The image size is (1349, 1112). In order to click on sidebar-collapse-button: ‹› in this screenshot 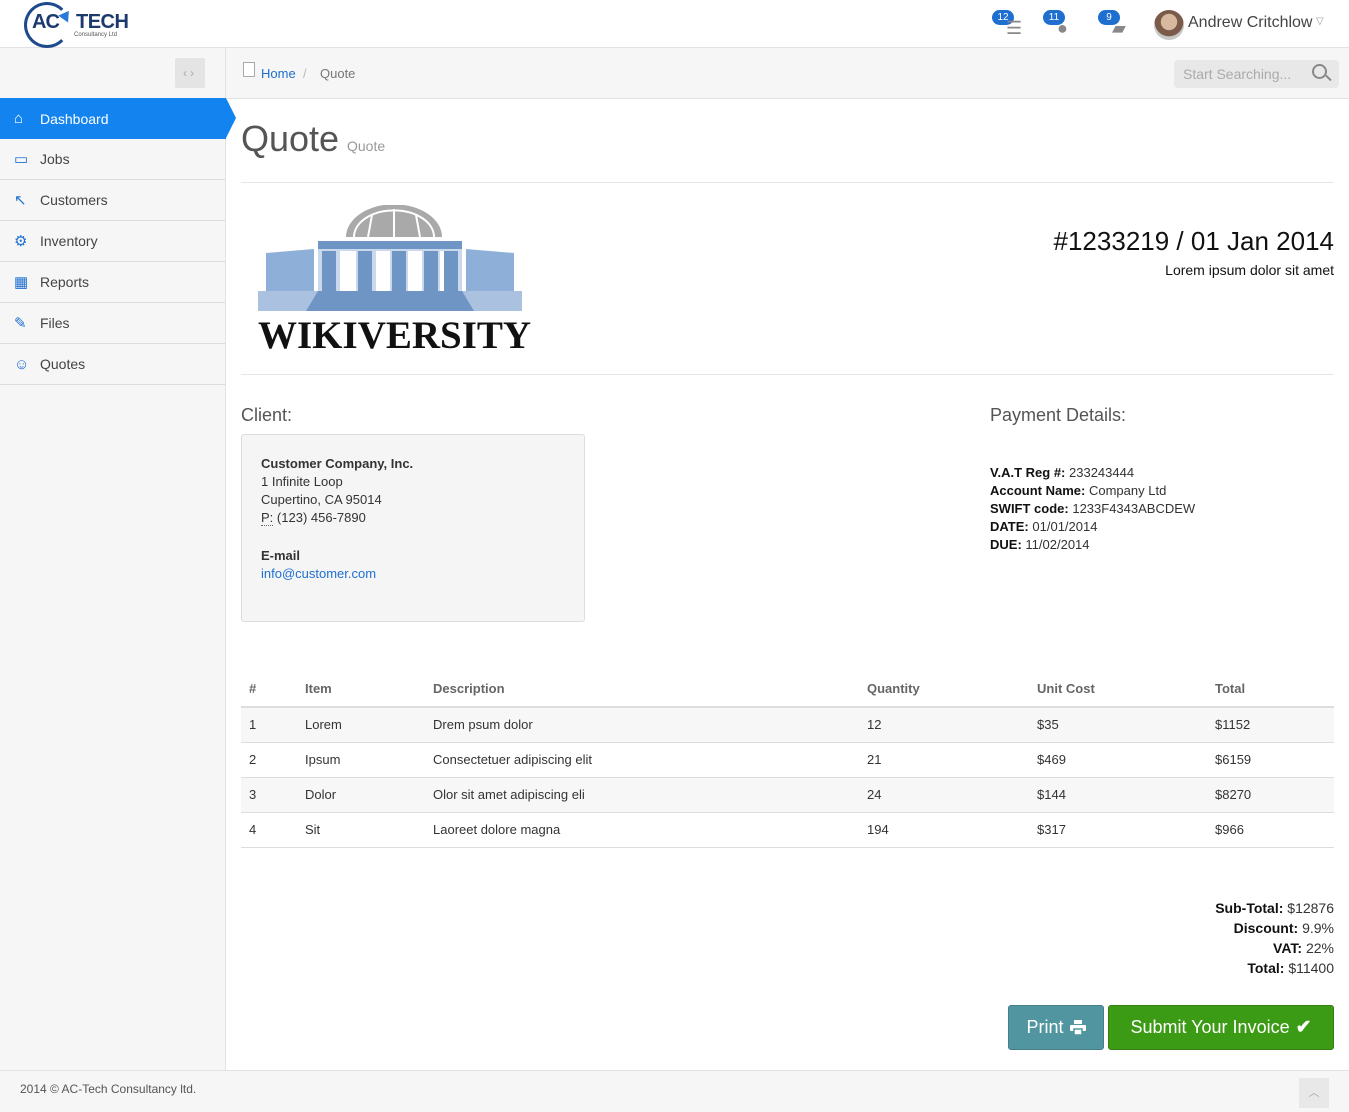, I will do `click(190, 73)`.